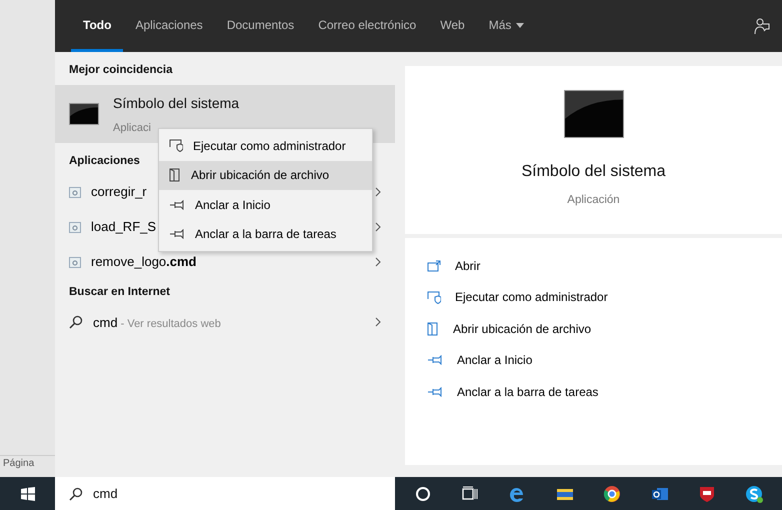 This screenshot has height=510, width=782. I want to click on section-heading: Aplicaciones, so click(104, 162).